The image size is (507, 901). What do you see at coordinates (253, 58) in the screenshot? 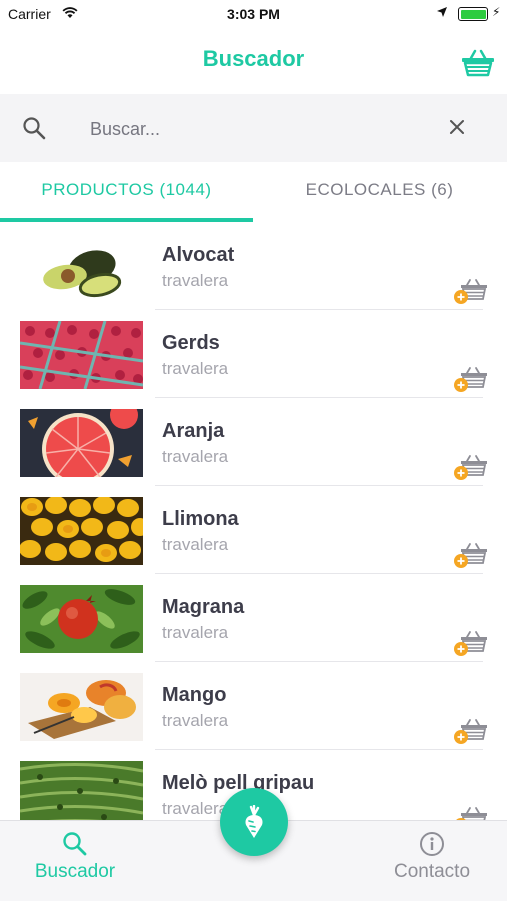
I see `page-title: Buscador` at bounding box center [253, 58].